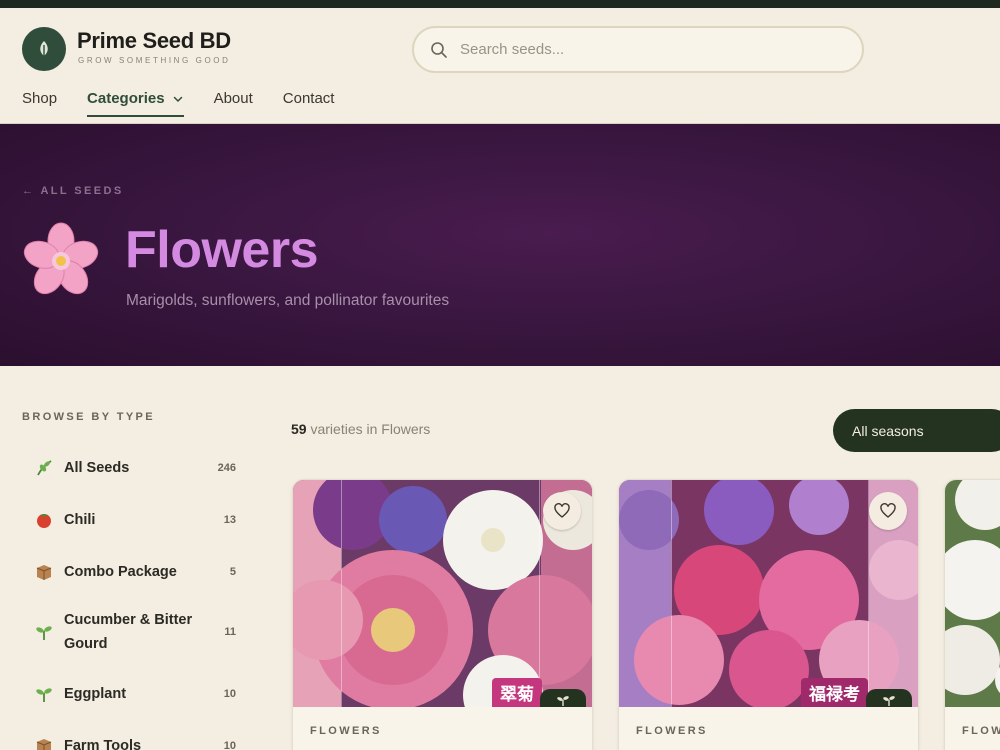  What do you see at coordinates (44, 468) in the screenshot?
I see `herb-icon` at bounding box center [44, 468].